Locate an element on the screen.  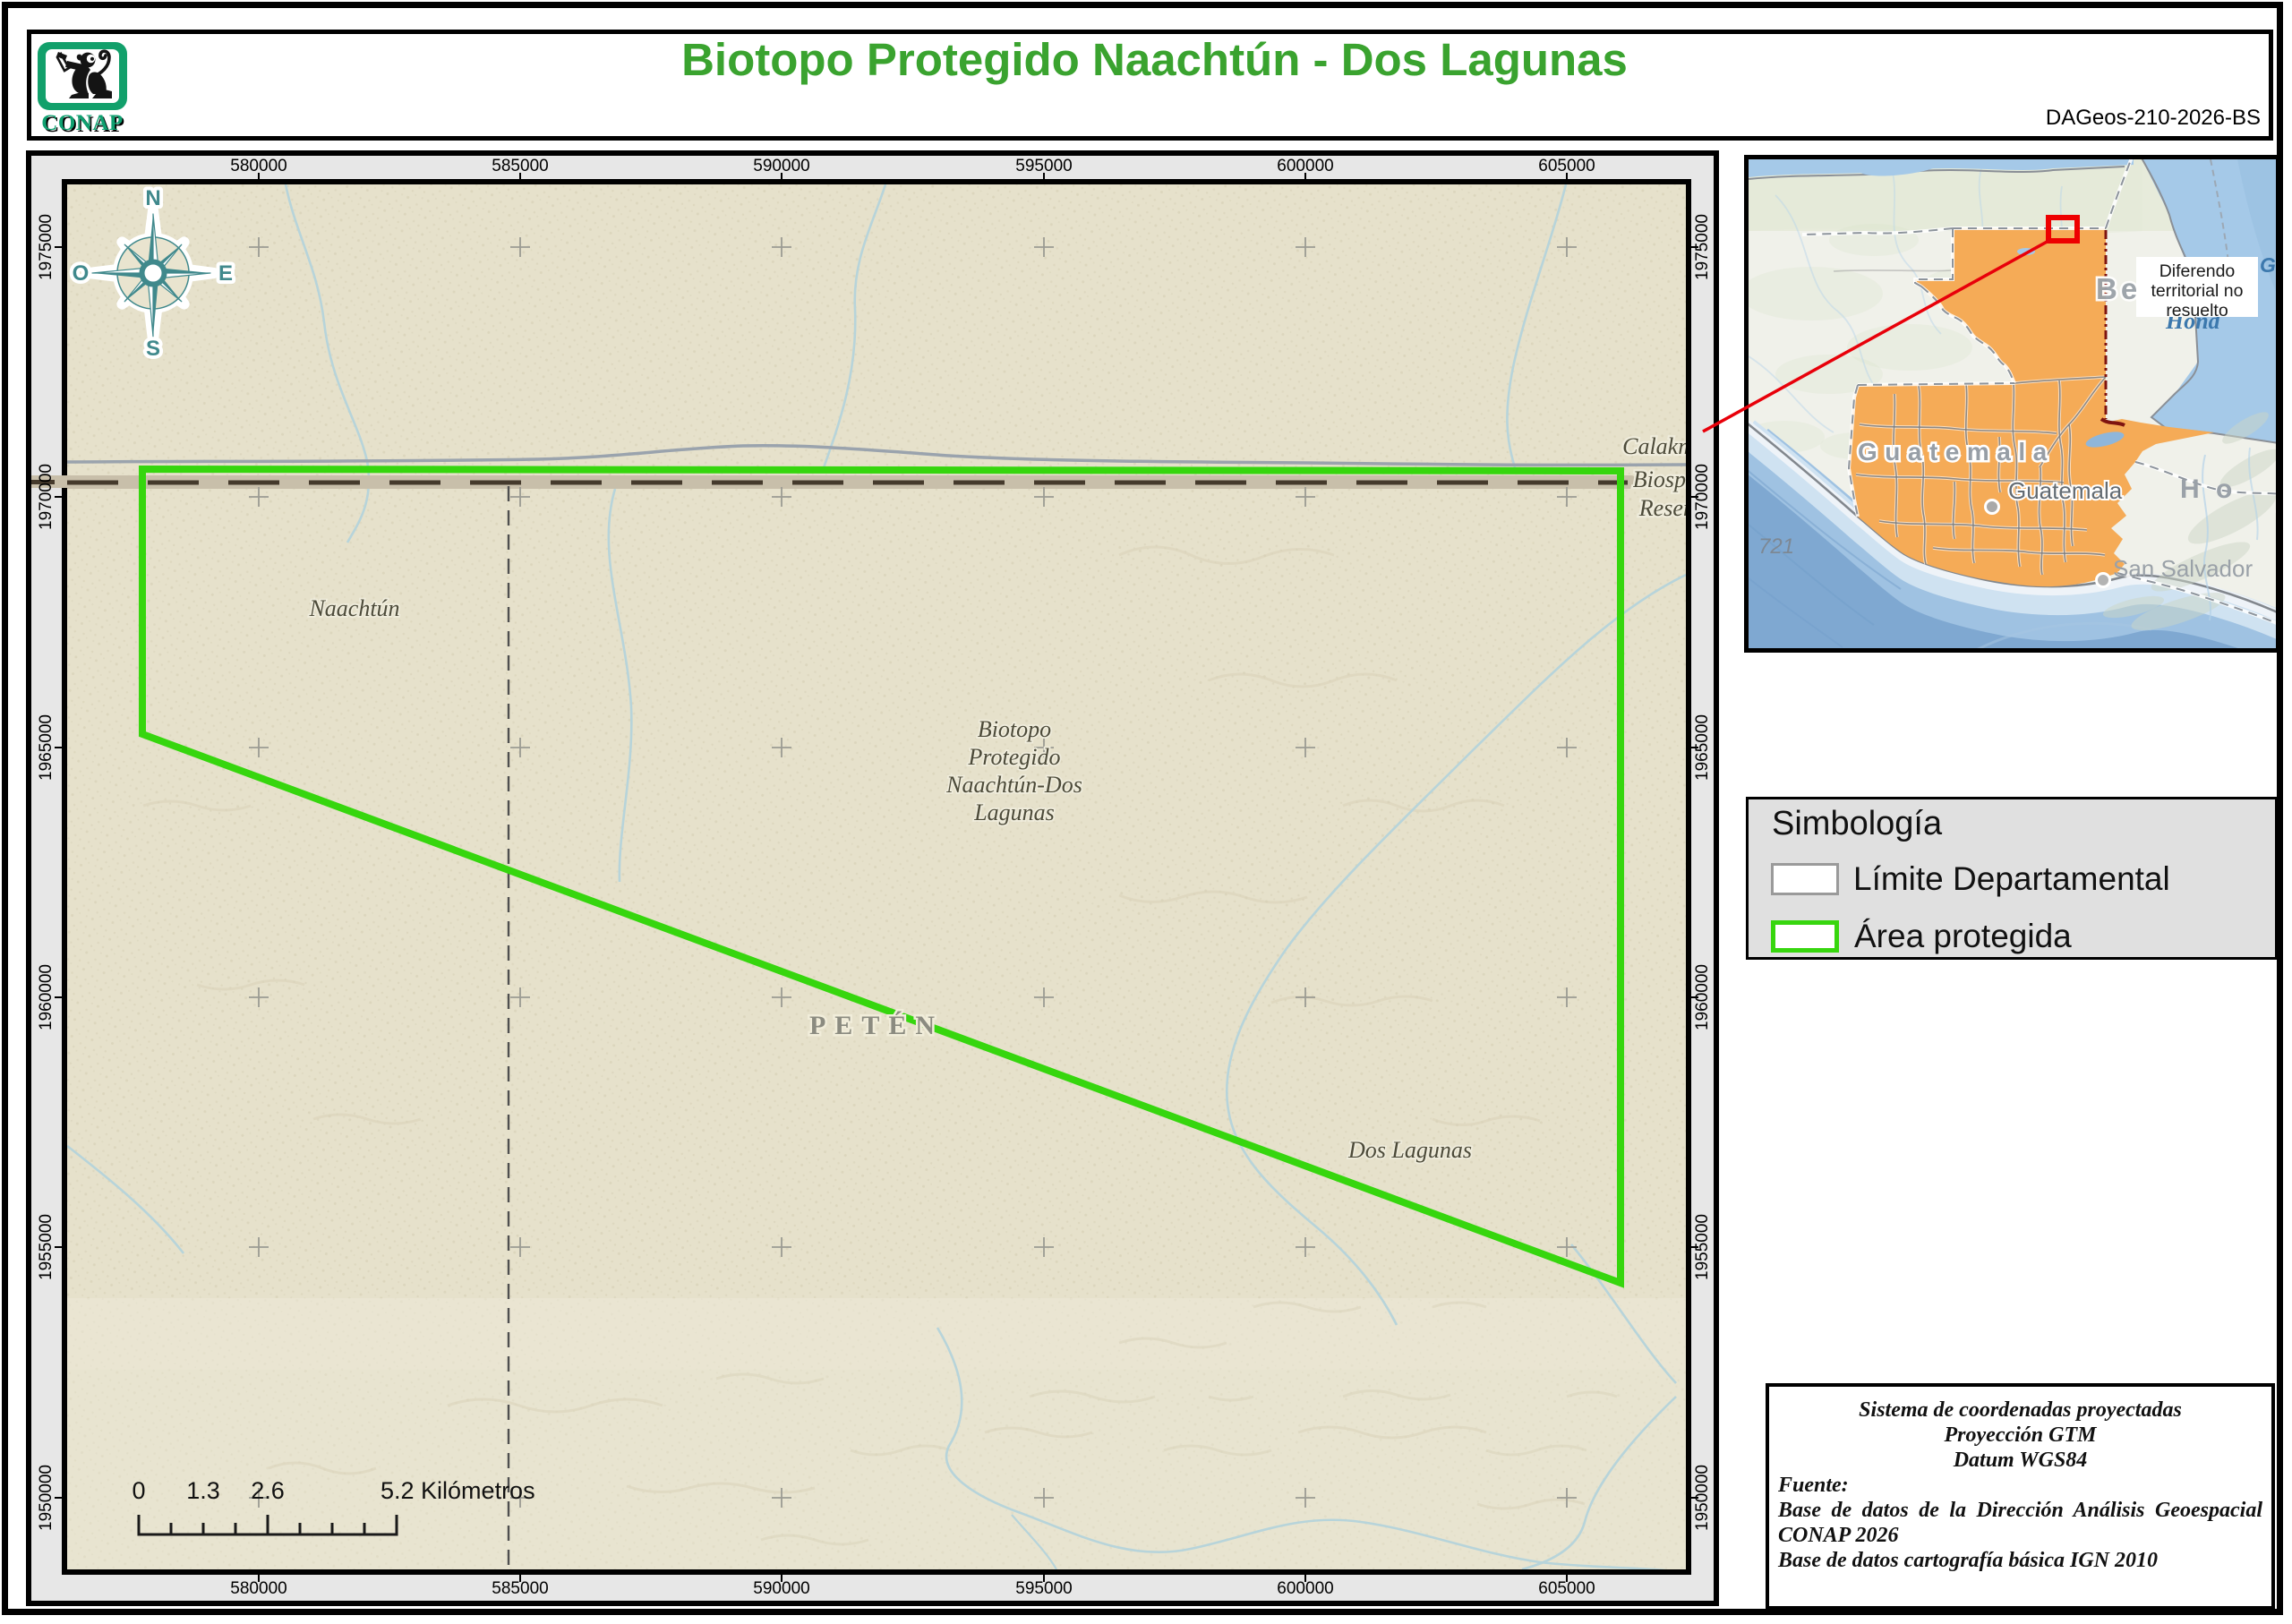
svg-text: territorial no is located at coordinates (2197, 291).